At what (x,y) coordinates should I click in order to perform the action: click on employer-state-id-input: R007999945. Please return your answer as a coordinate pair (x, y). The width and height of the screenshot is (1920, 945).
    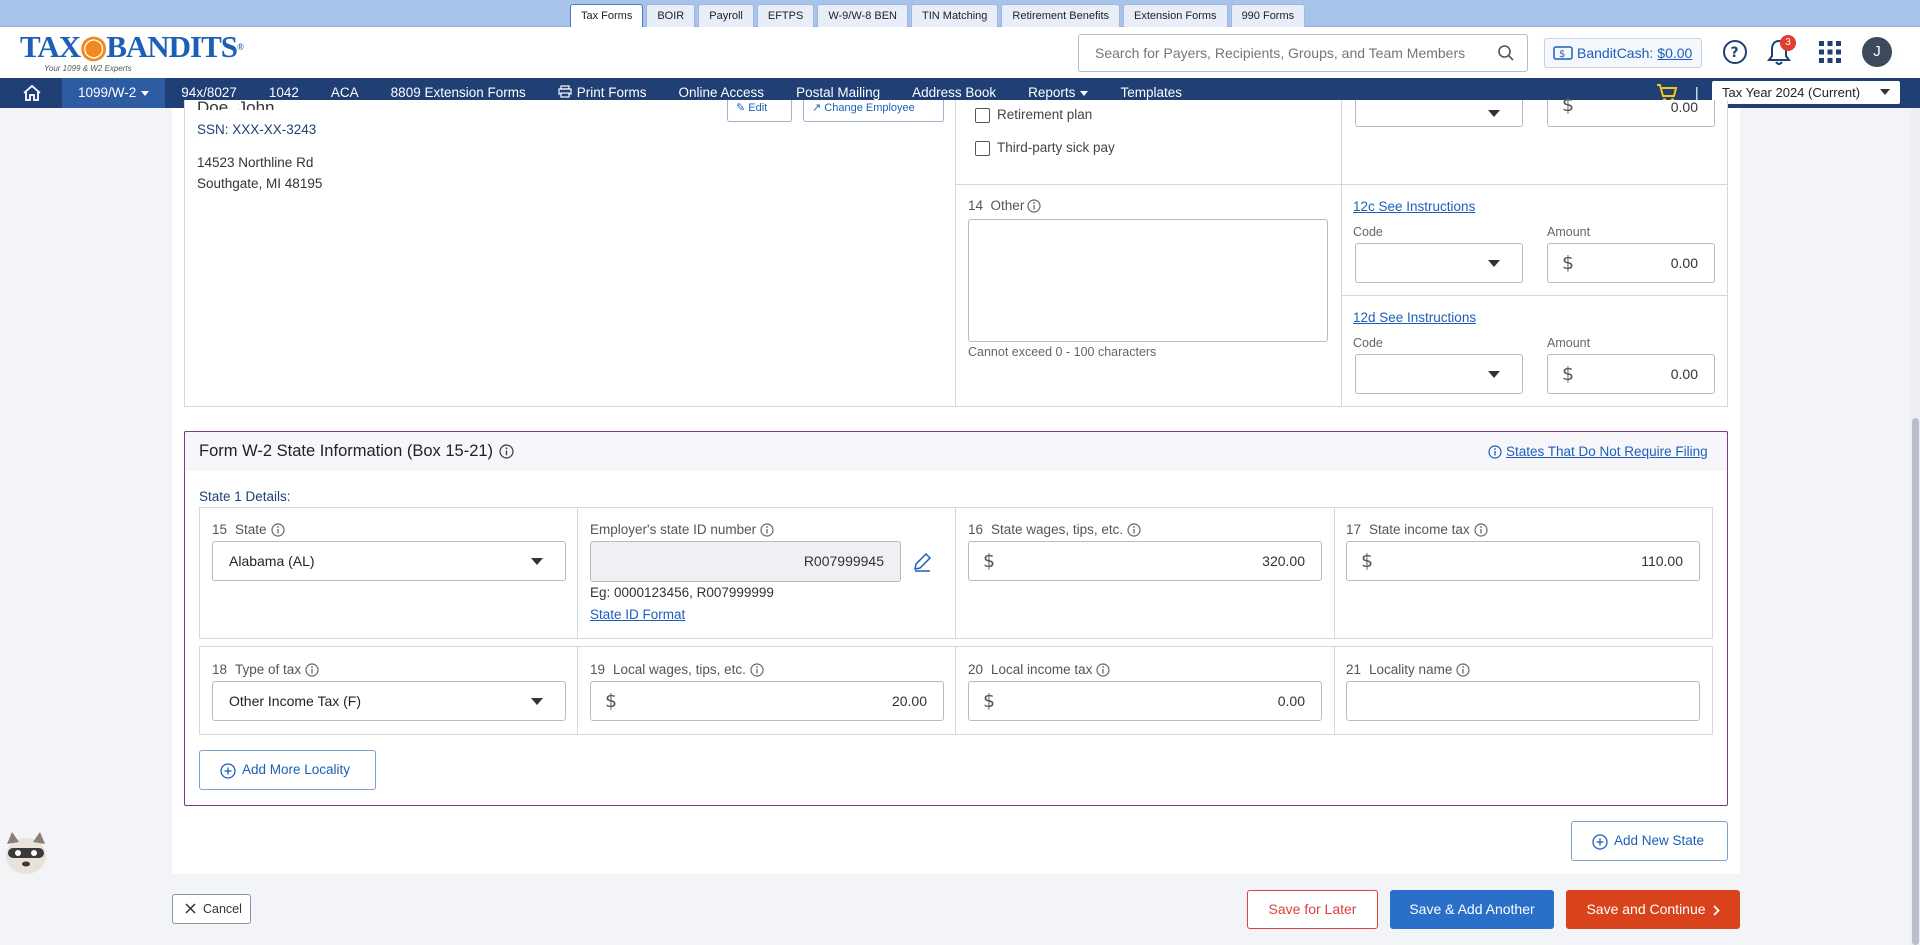
    Looking at the image, I should click on (745, 561).